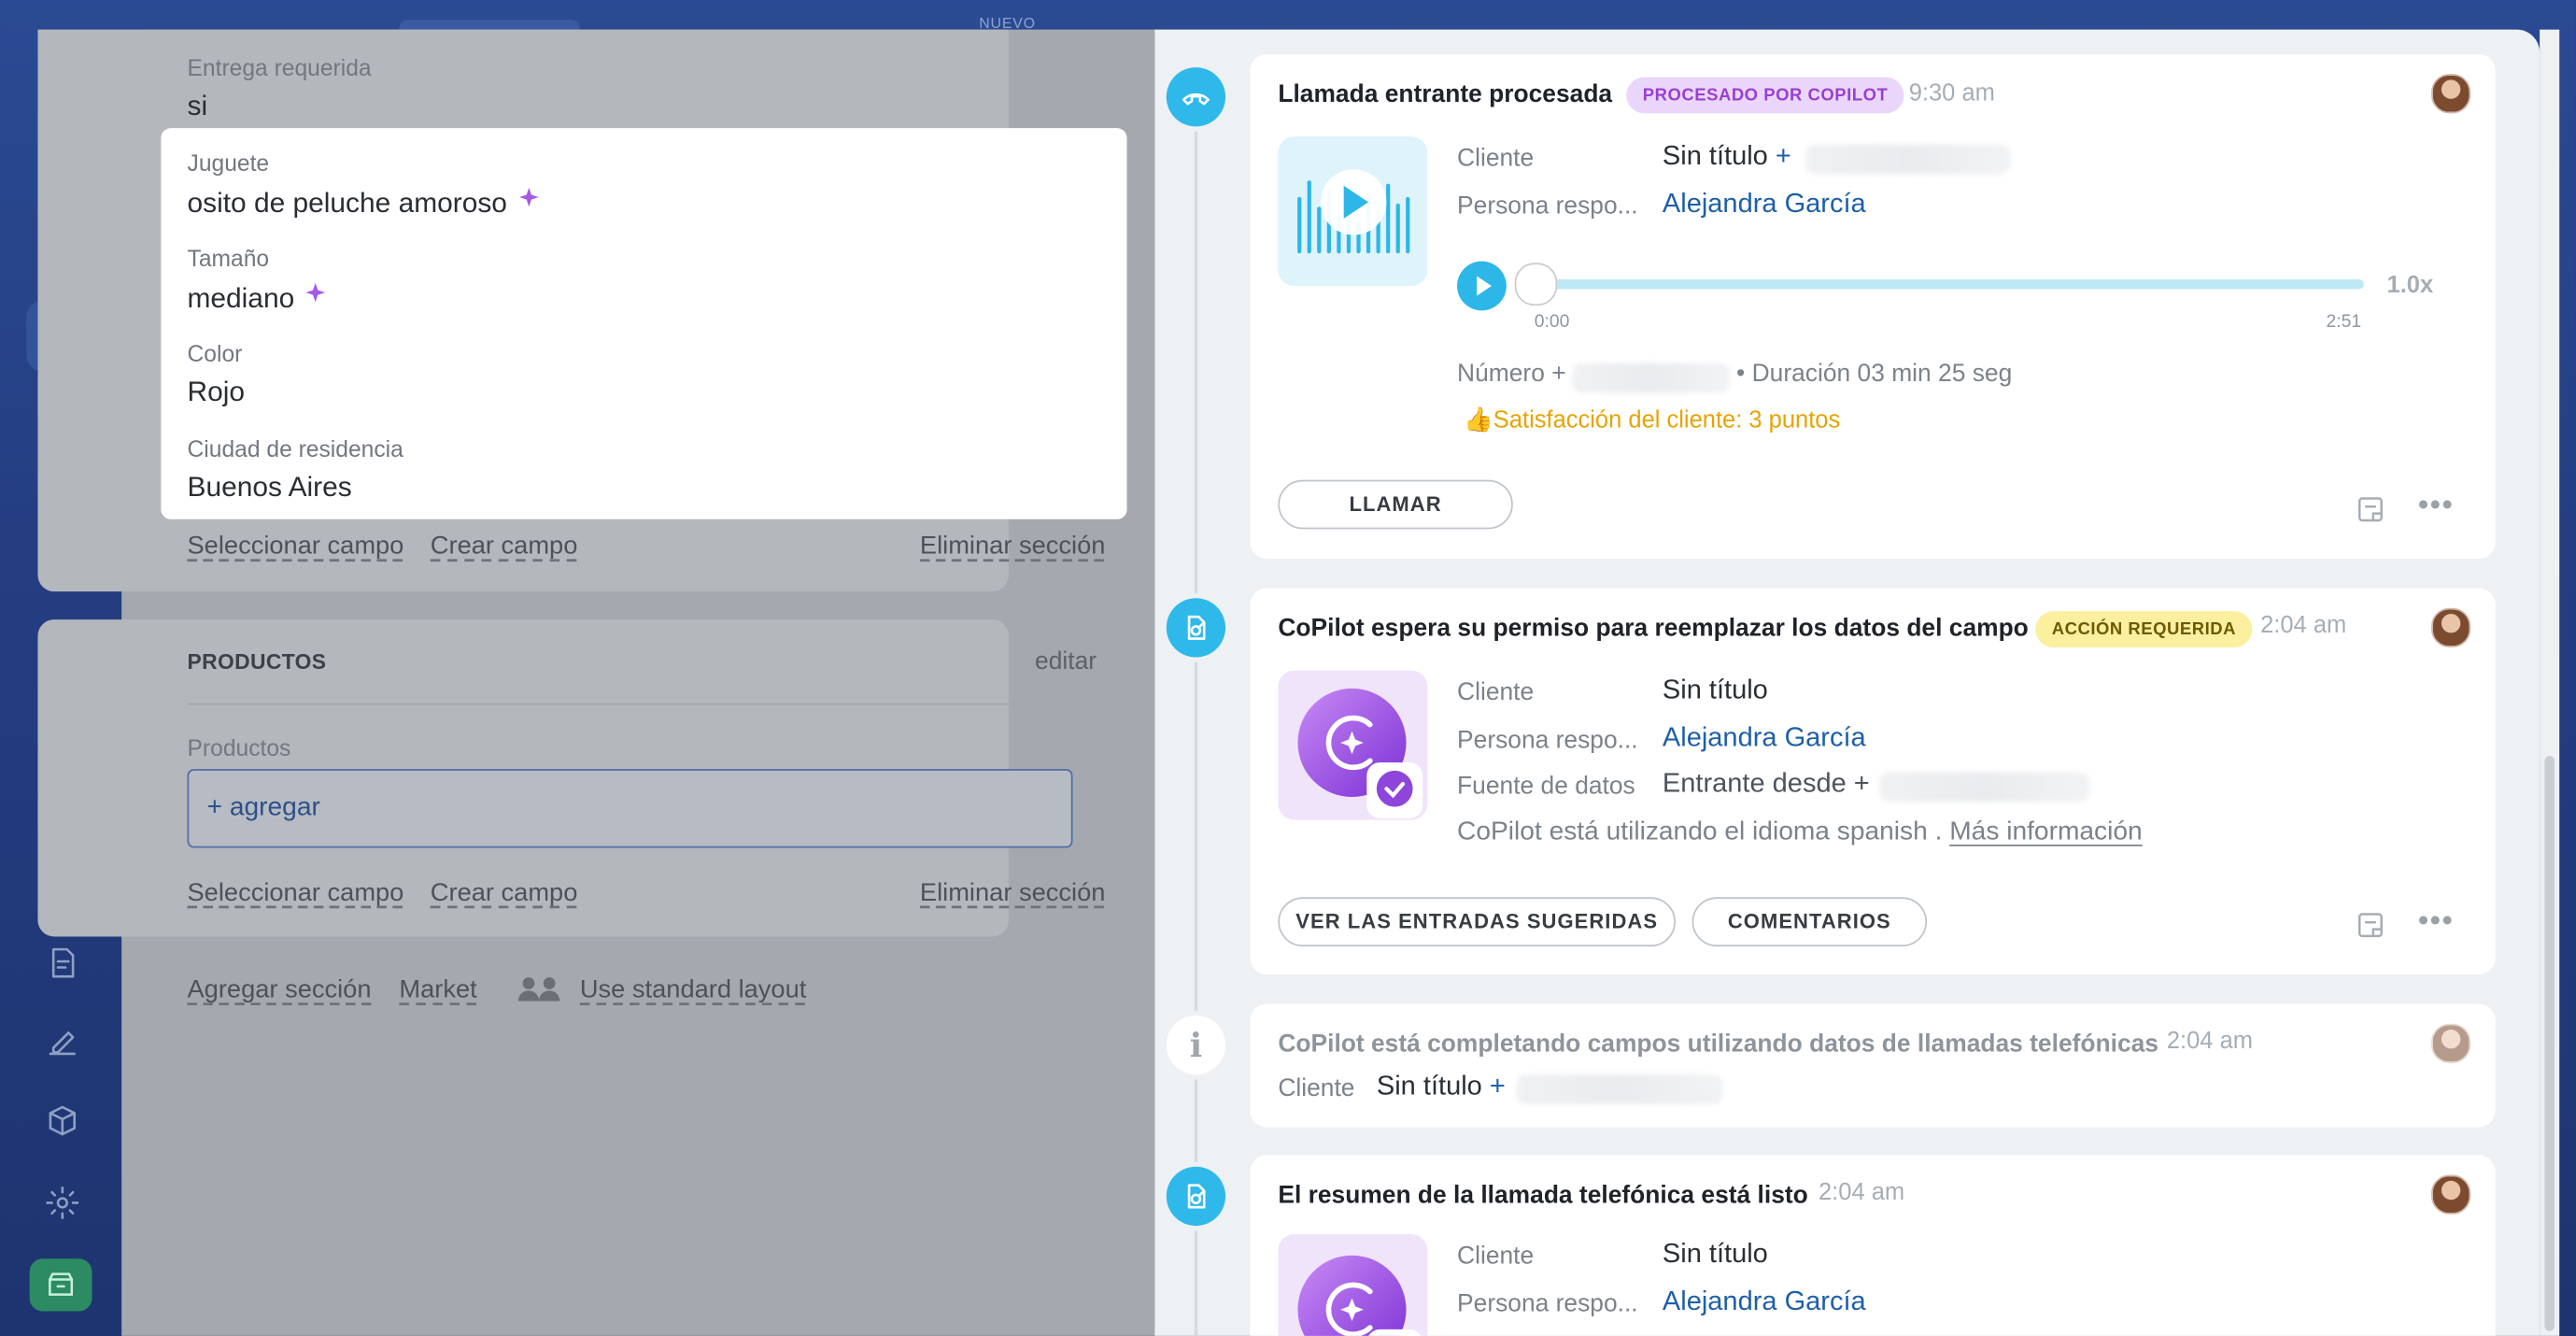 The width and height of the screenshot is (2576, 1336). What do you see at coordinates (1477, 922) in the screenshot?
I see `view-suggested-entries-button: VER LAS ENTRADAS SUGERIDAS` at bounding box center [1477, 922].